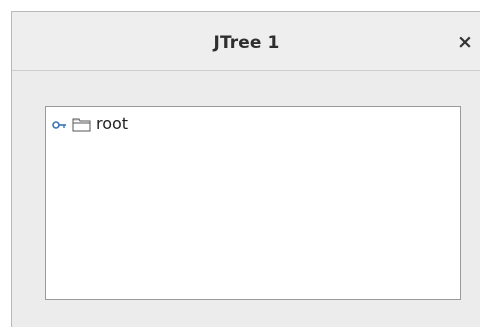 Image resolution: width=480 pixels, height=327 pixels. What do you see at coordinates (112, 123) in the screenshot?
I see `tree-node-label: root` at bounding box center [112, 123].